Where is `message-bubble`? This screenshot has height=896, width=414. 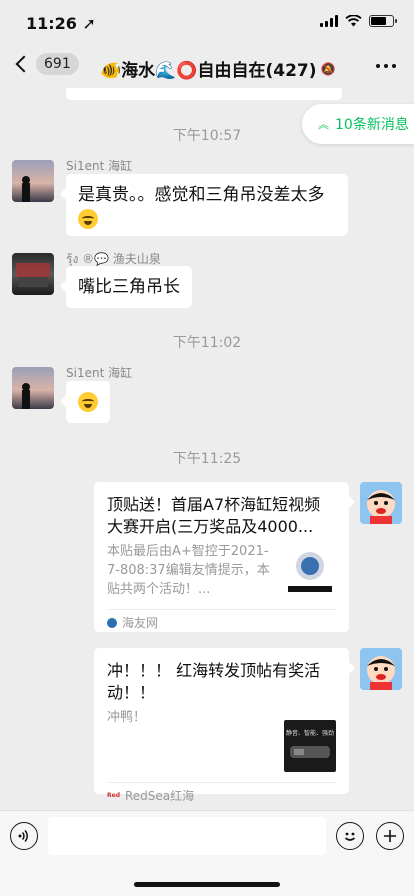 message-bubble is located at coordinates (85, 402).